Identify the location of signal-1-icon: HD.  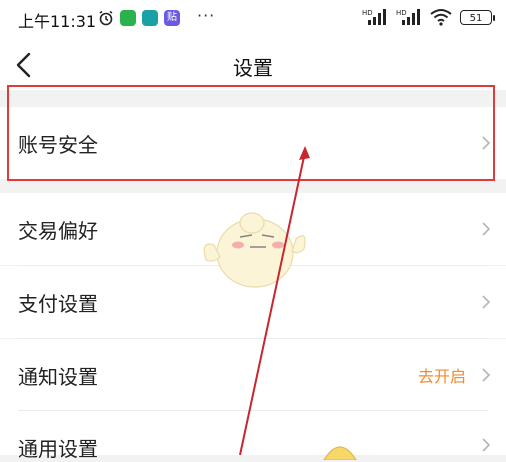
(374, 17).